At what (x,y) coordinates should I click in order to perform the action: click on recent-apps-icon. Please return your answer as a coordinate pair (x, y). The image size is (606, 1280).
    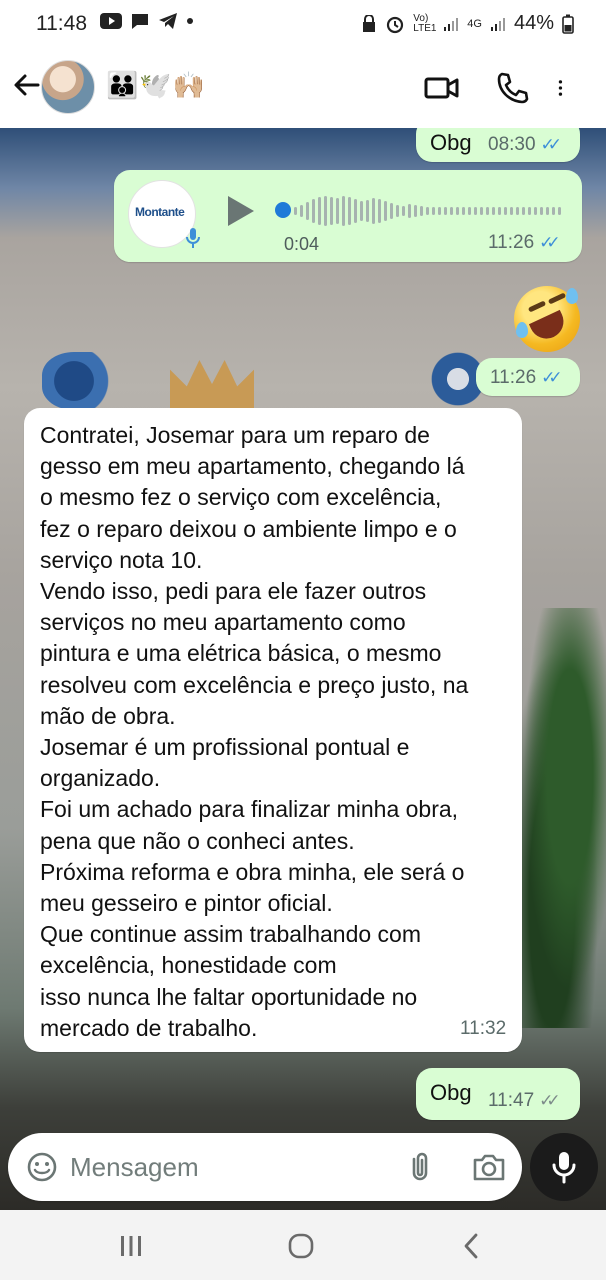
    Looking at the image, I should click on (131, 1246).